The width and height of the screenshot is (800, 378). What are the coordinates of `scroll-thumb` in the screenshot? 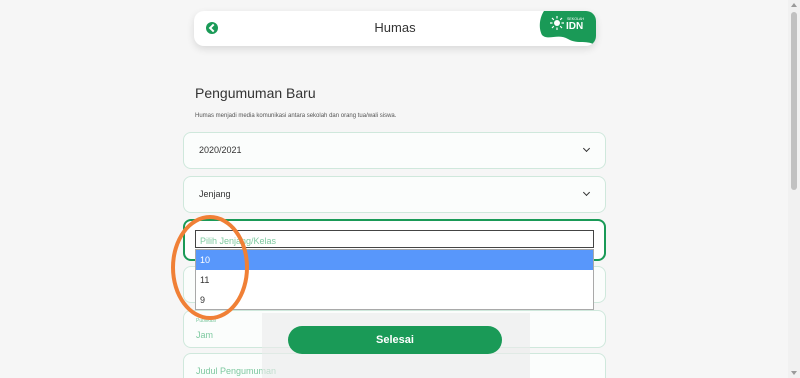 It's located at (794, 101).